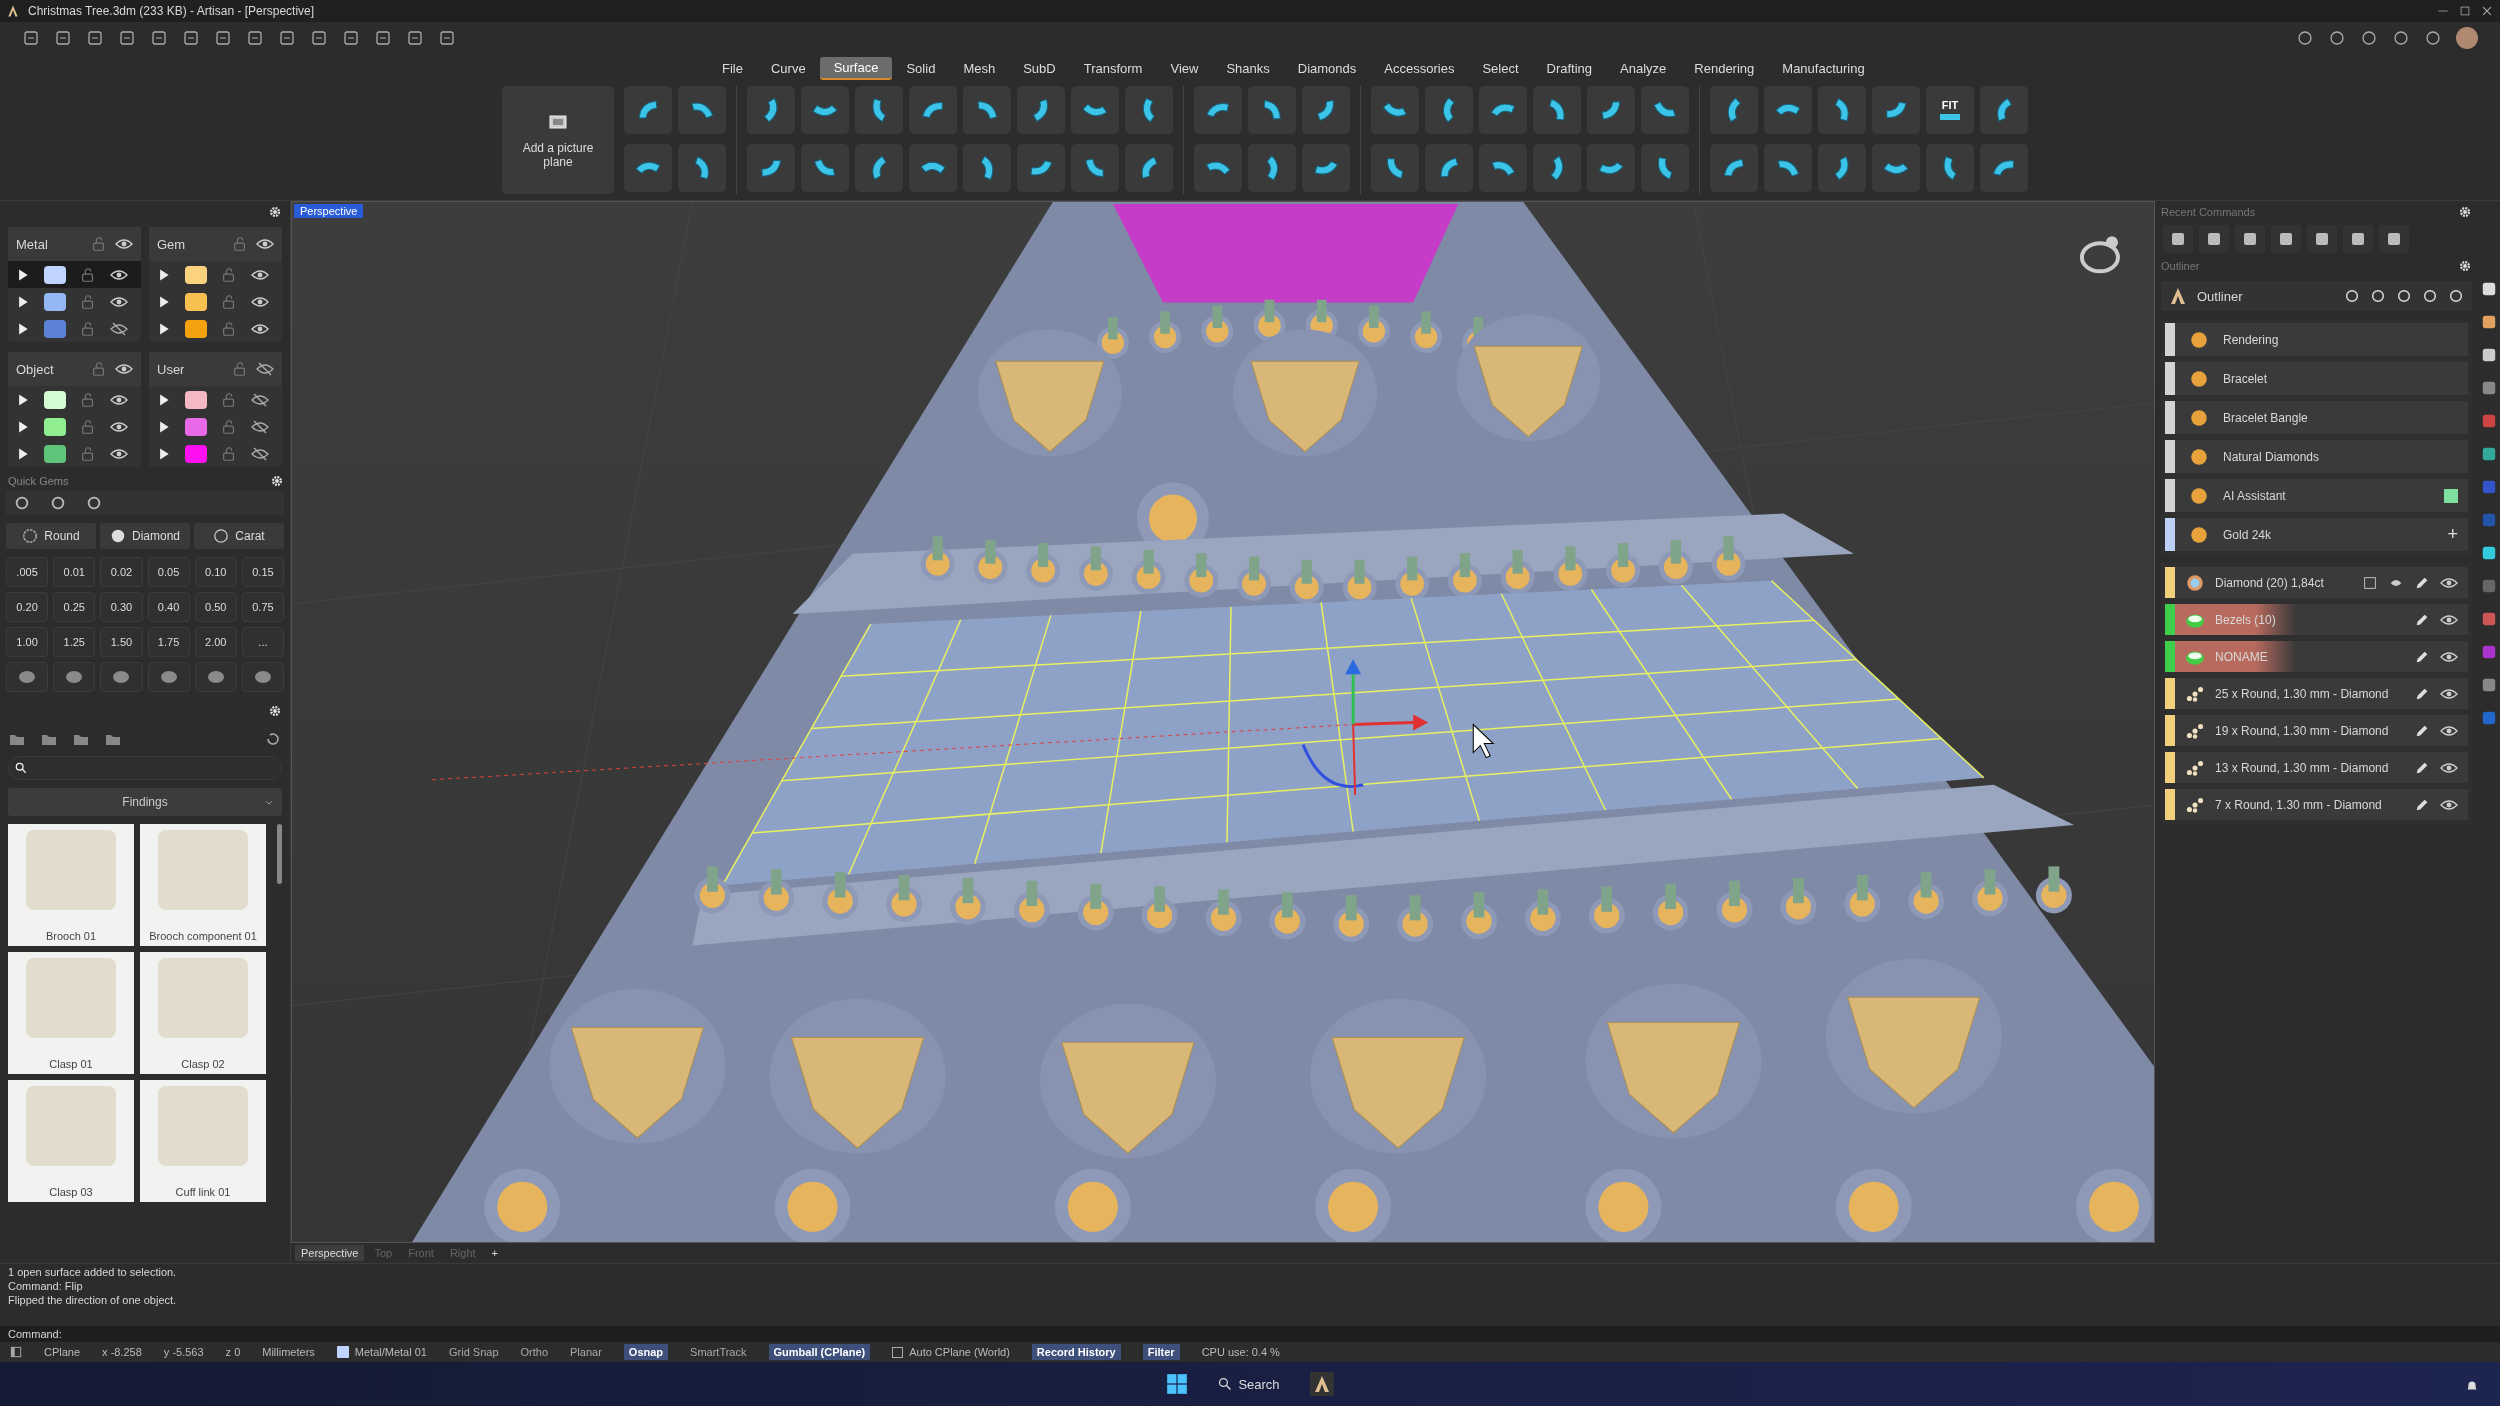  What do you see at coordinates (2316, 417) in the screenshot?
I see `outliner-item: Bracelet Bangle` at bounding box center [2316, 417].